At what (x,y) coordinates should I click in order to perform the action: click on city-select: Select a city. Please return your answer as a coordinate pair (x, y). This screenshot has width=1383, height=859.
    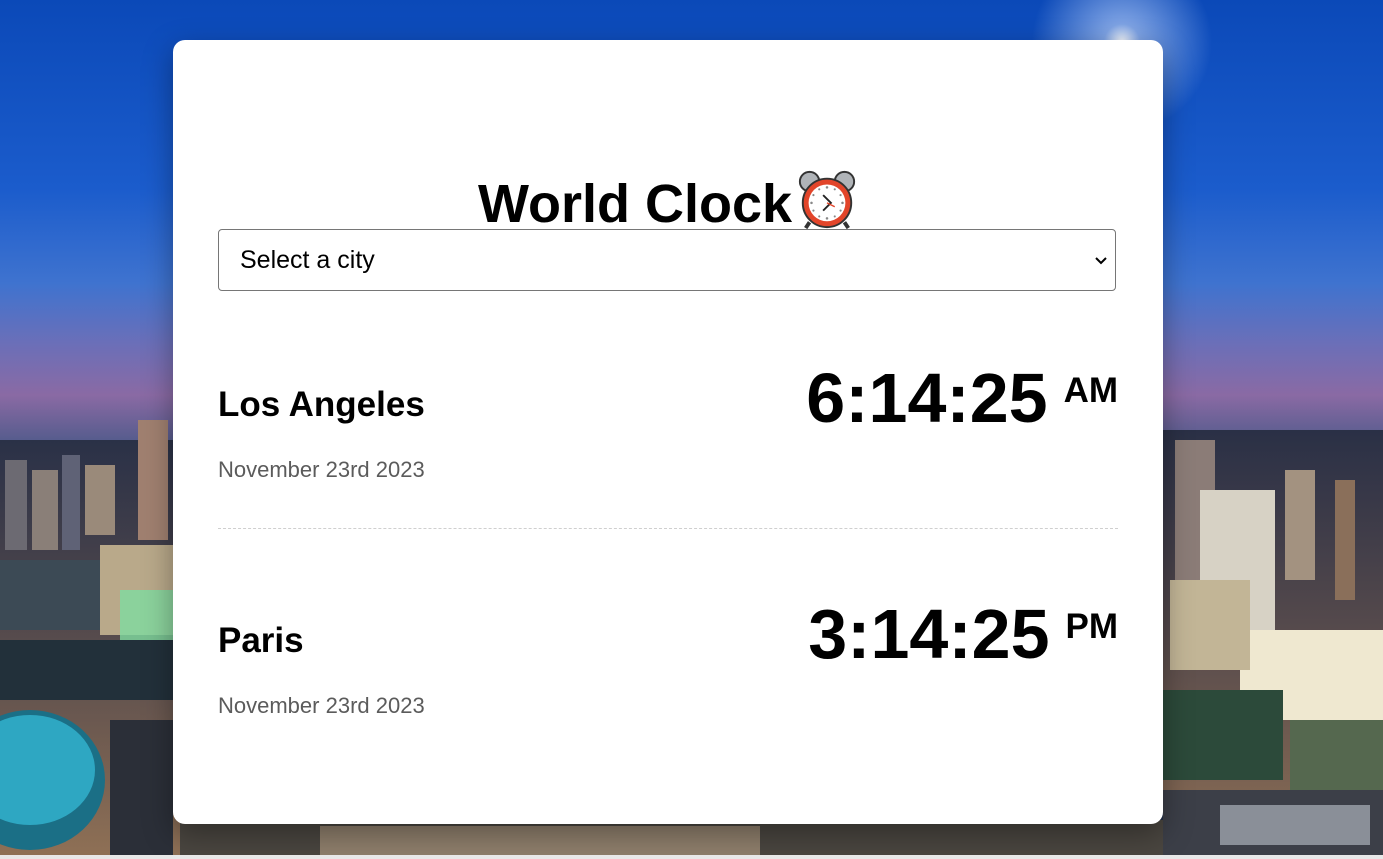
    Looking at the image, I should click on (667, 260).